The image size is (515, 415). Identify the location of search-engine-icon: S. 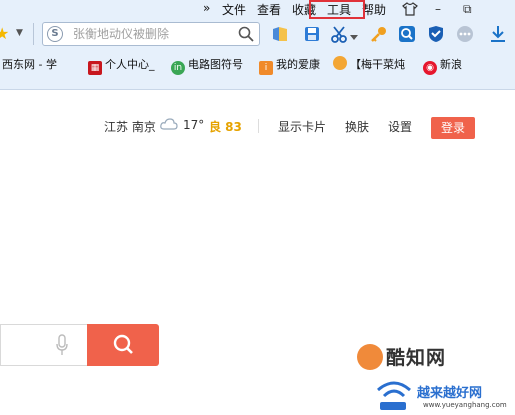
(55, 34).